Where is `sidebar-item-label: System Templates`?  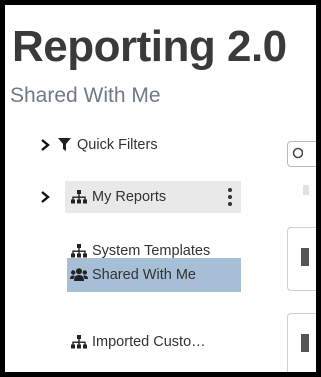 sidebar-item-label: System Templates is located at coordinates (151, 251).